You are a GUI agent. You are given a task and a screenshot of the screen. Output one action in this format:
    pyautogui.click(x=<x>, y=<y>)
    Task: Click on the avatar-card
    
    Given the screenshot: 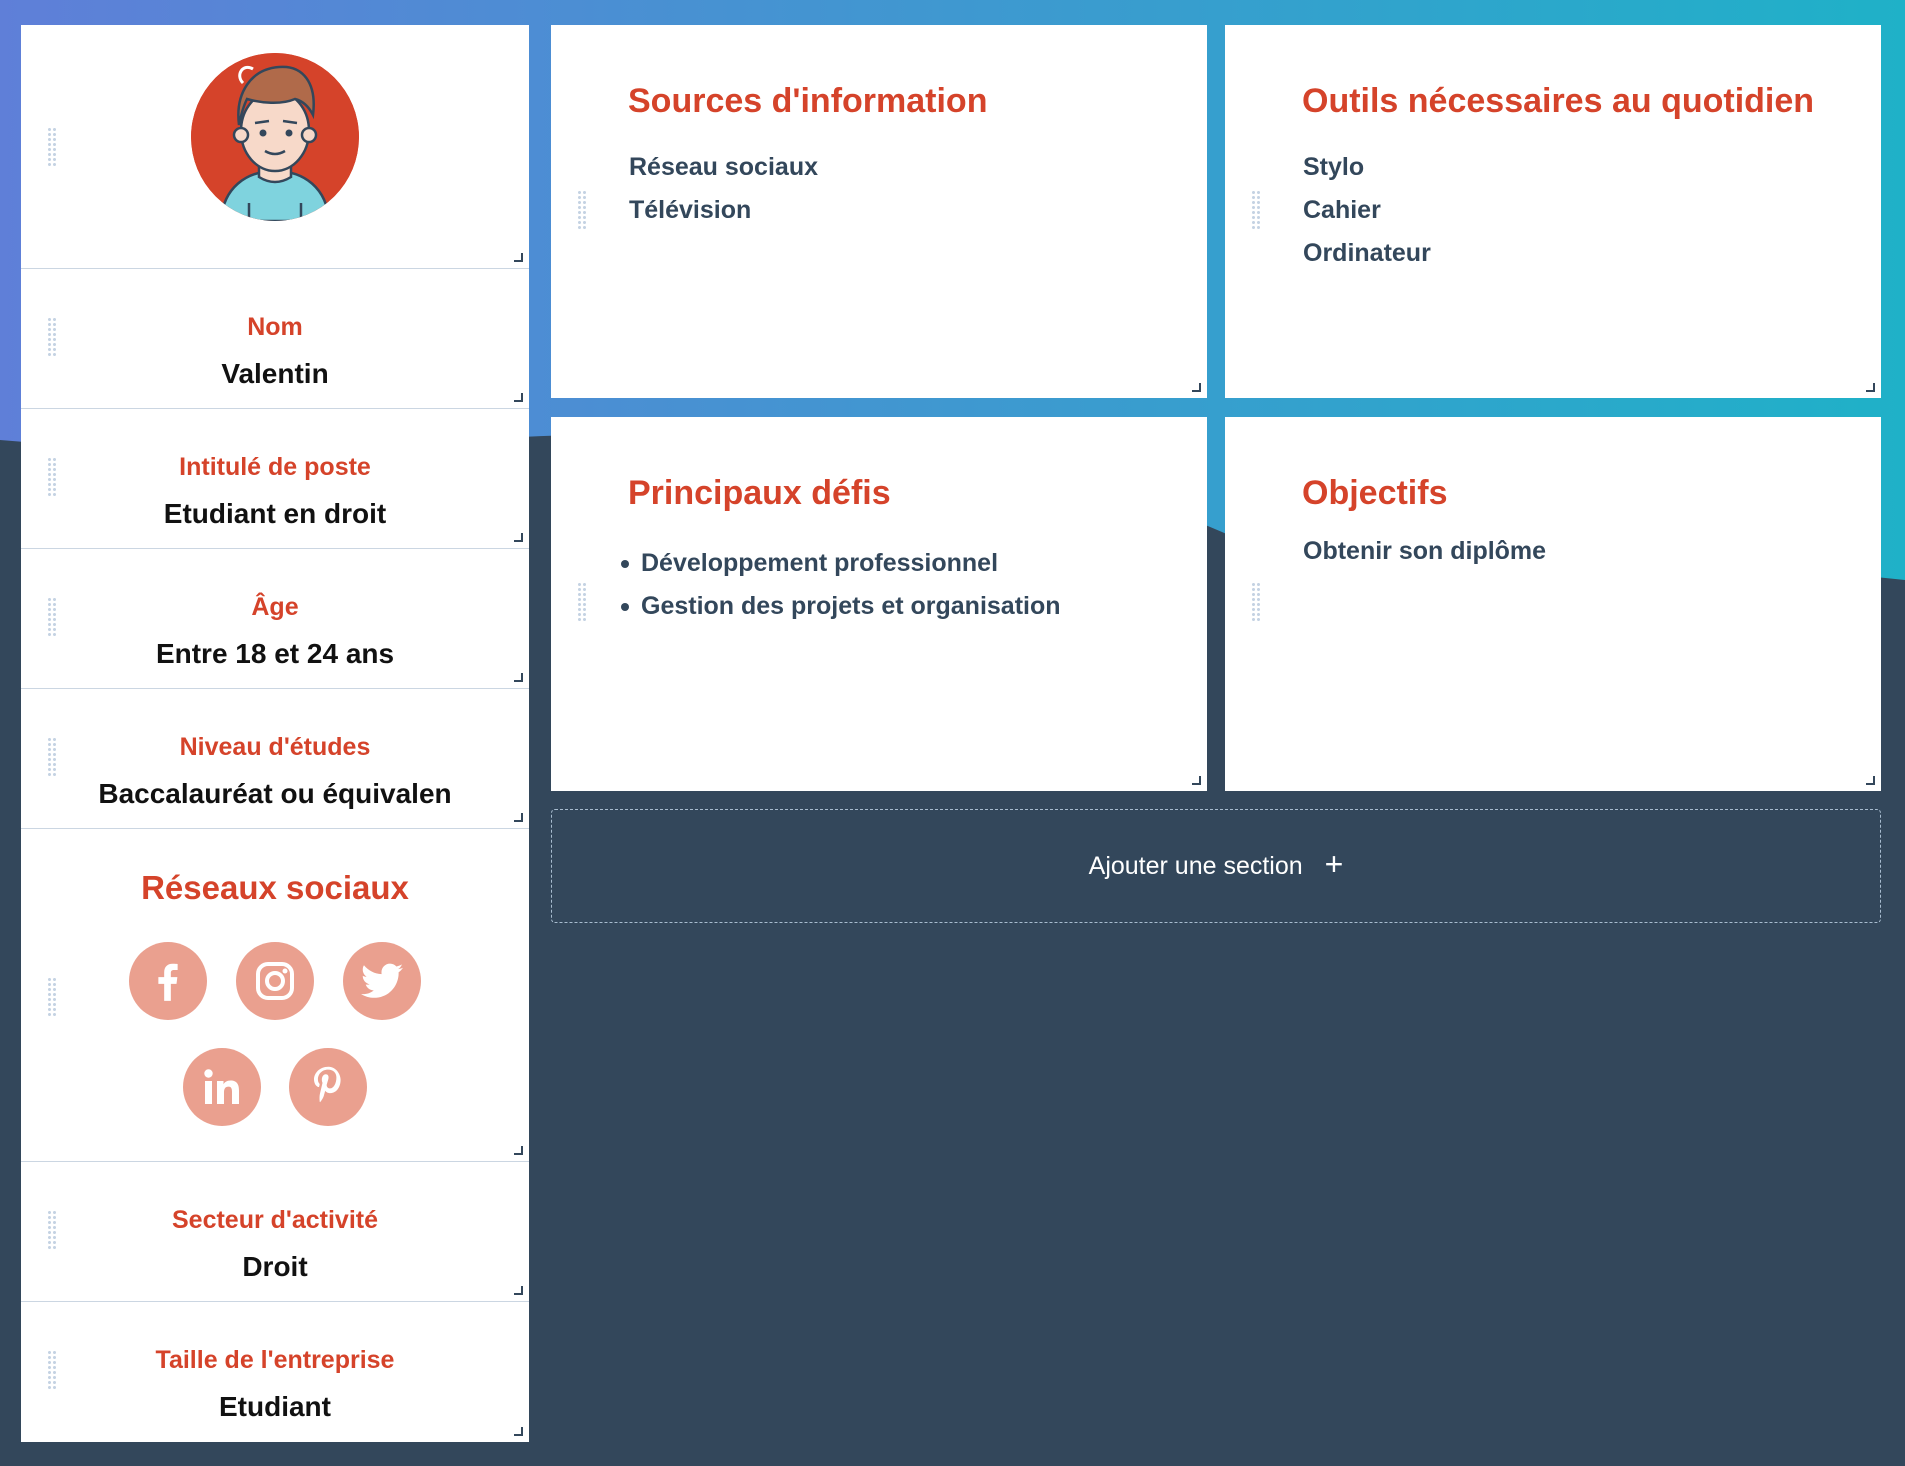 What is the action you would take?
    pyautogui.click(x=275, y=147)
    